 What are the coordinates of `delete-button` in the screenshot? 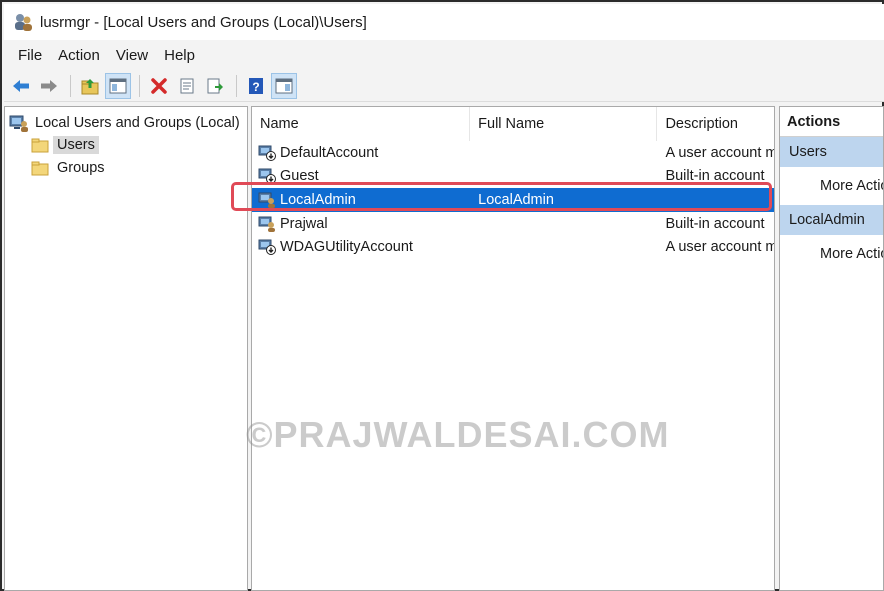 It's located at (159, 86).